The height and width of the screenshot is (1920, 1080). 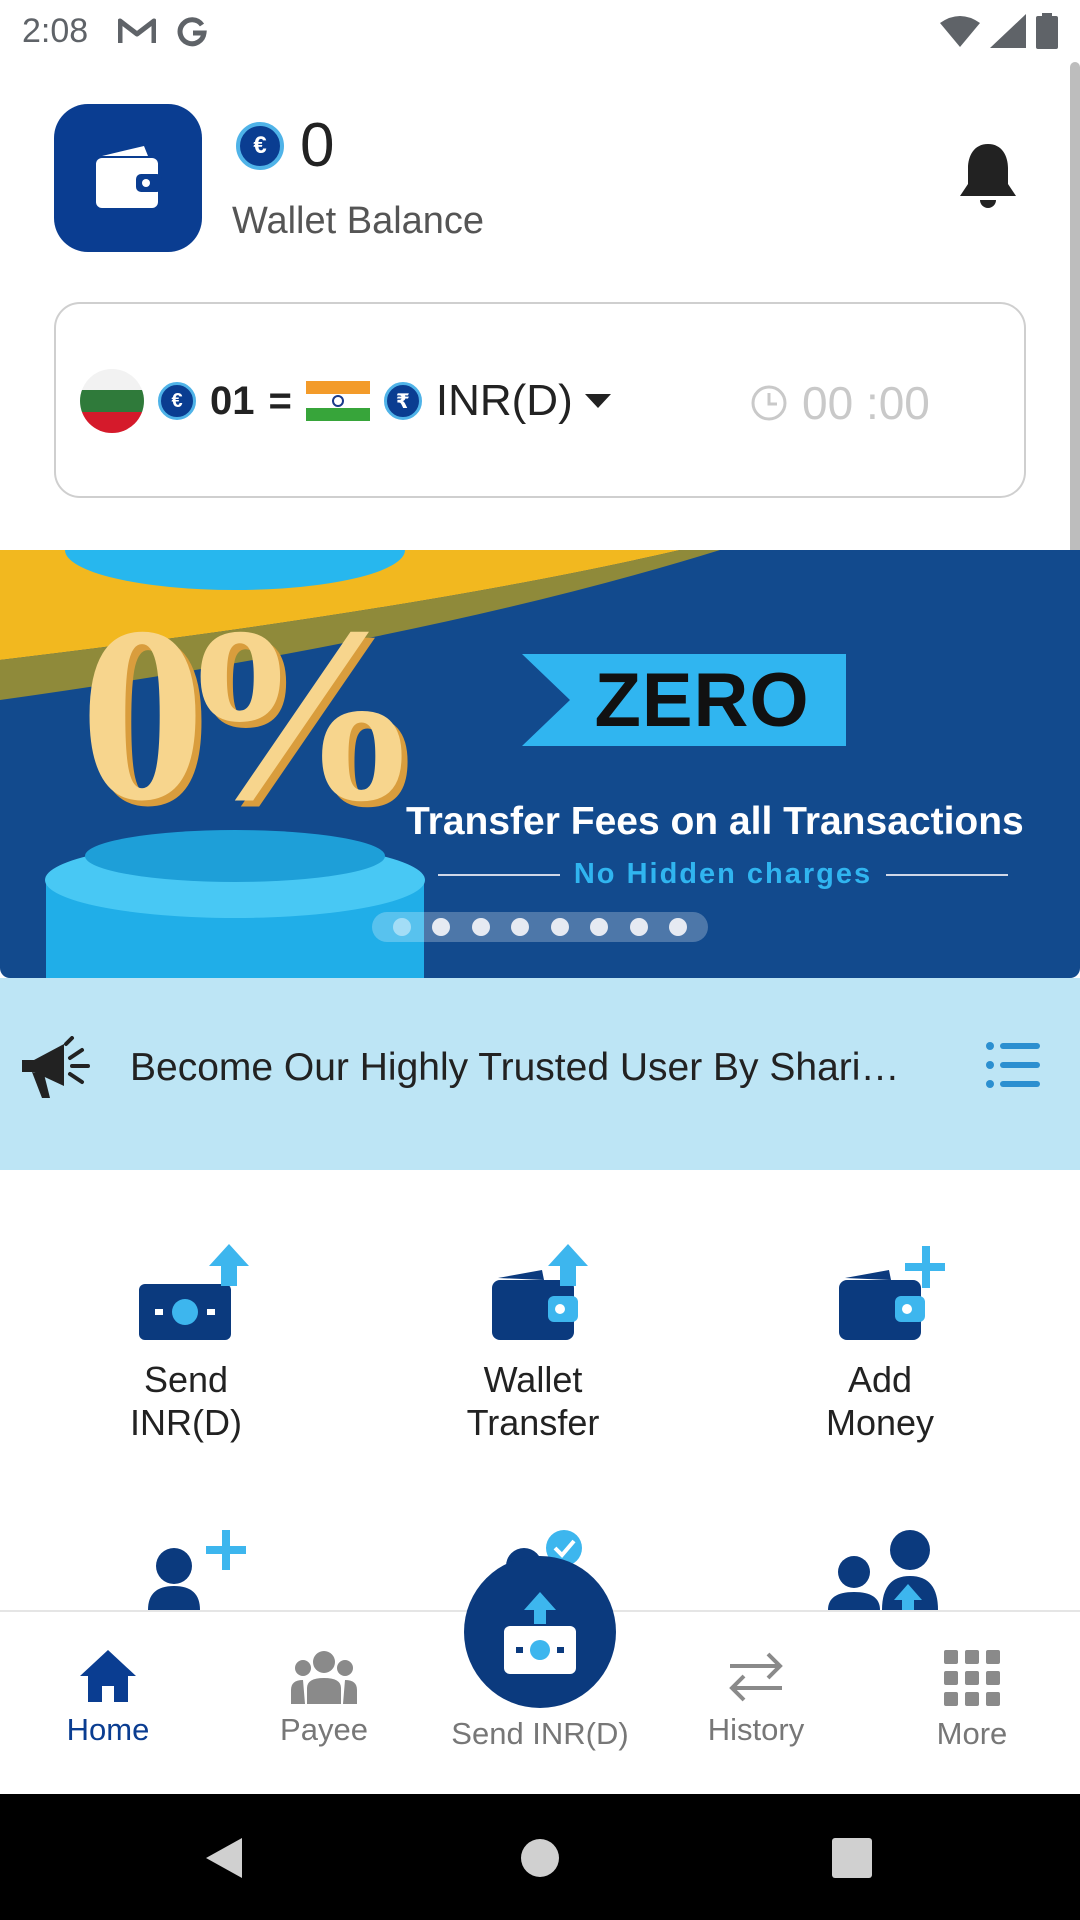 I want to click on send-inr-action: Send INR(D), so click(x=186, y=1344).